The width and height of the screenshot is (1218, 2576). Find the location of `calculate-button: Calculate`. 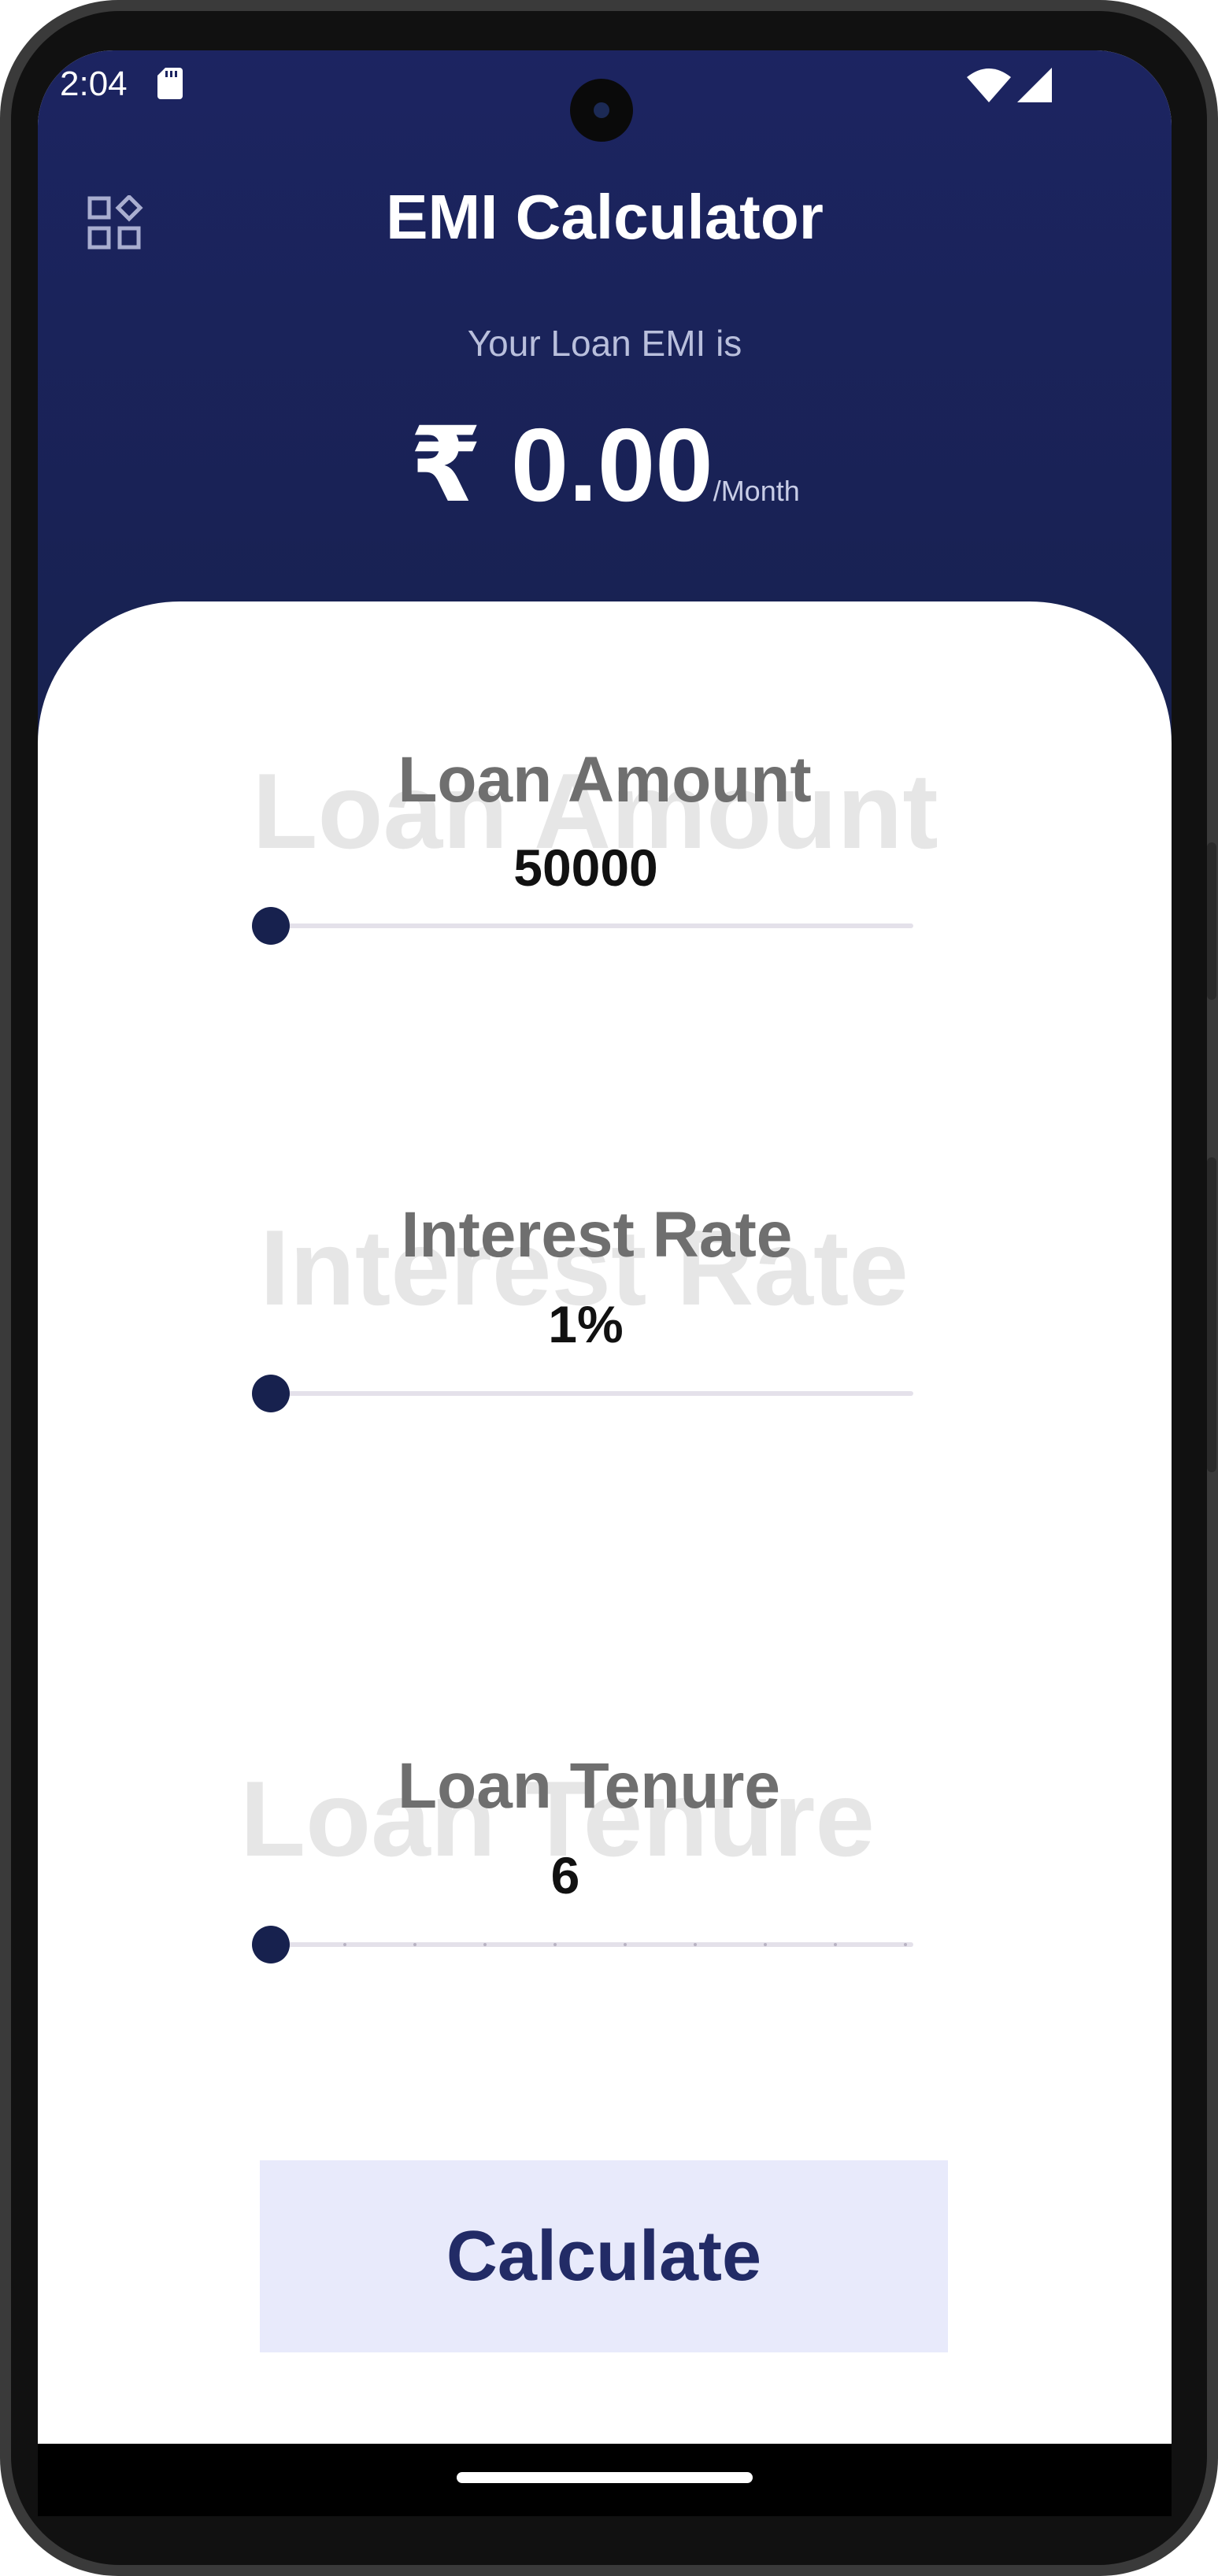

calculate-button: Calculate is located at coordinates (604, 2256).